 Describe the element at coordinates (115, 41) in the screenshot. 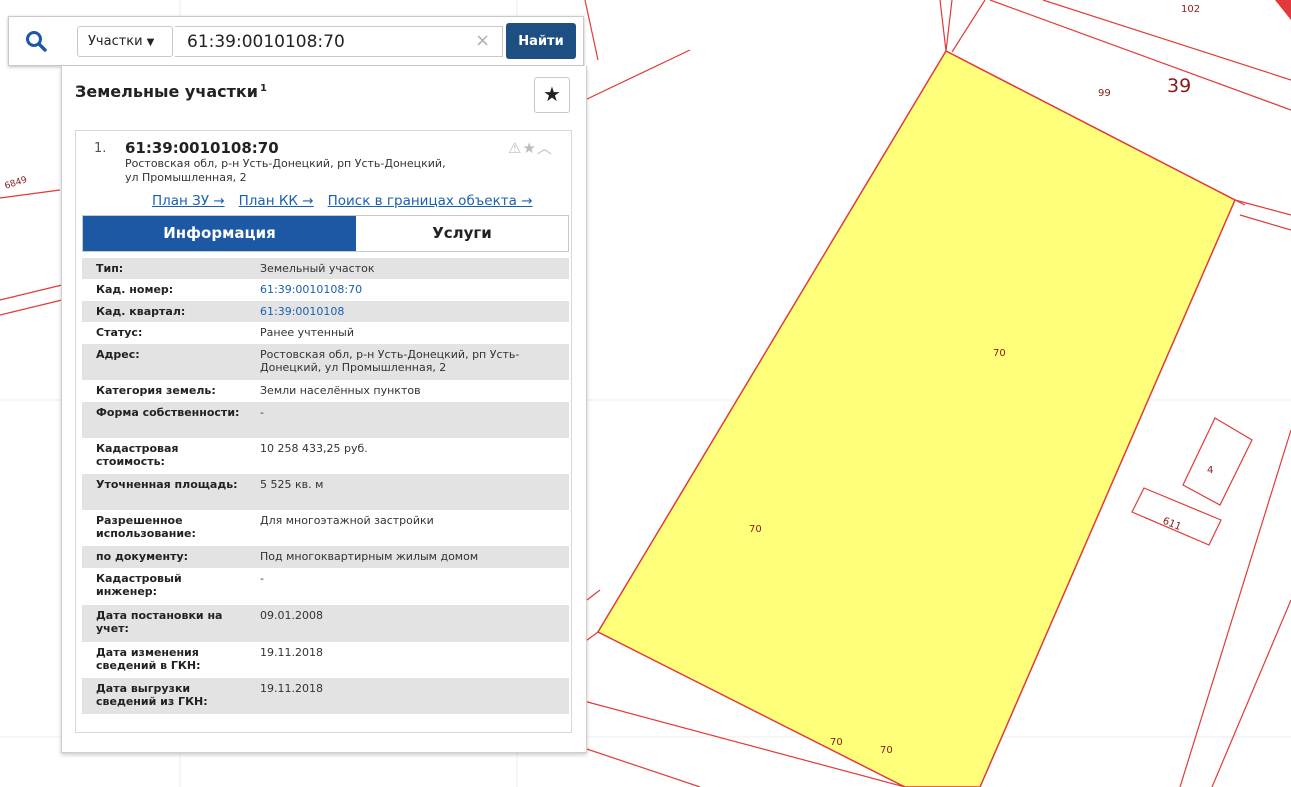

I see `search-type-label: Участки` at that location.